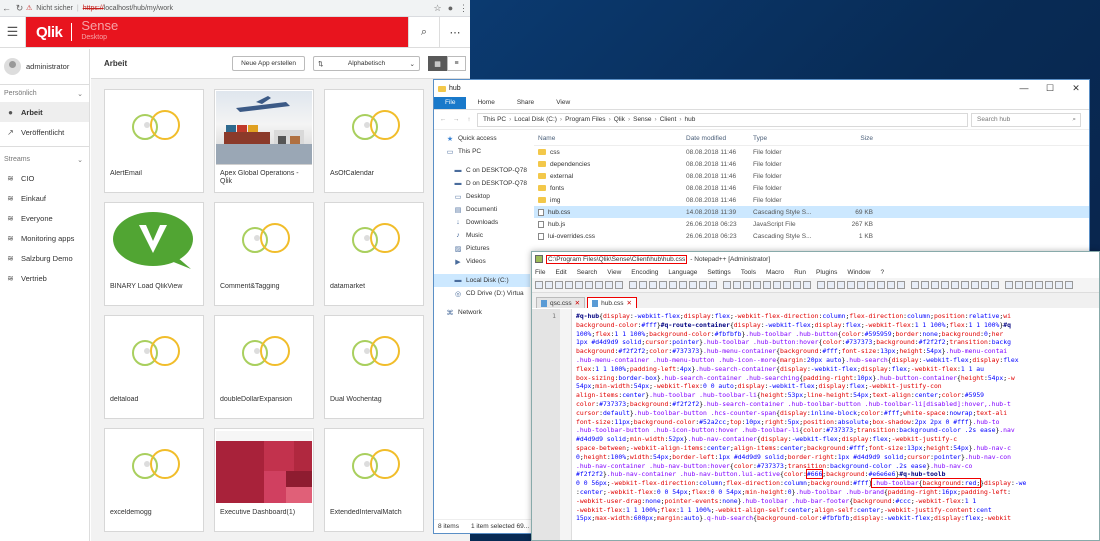  Describe the element at coordinates (811, 164) in the screenshot. I see `file-row: dependencies 08.08.2018 11:46 File folder` at that location.